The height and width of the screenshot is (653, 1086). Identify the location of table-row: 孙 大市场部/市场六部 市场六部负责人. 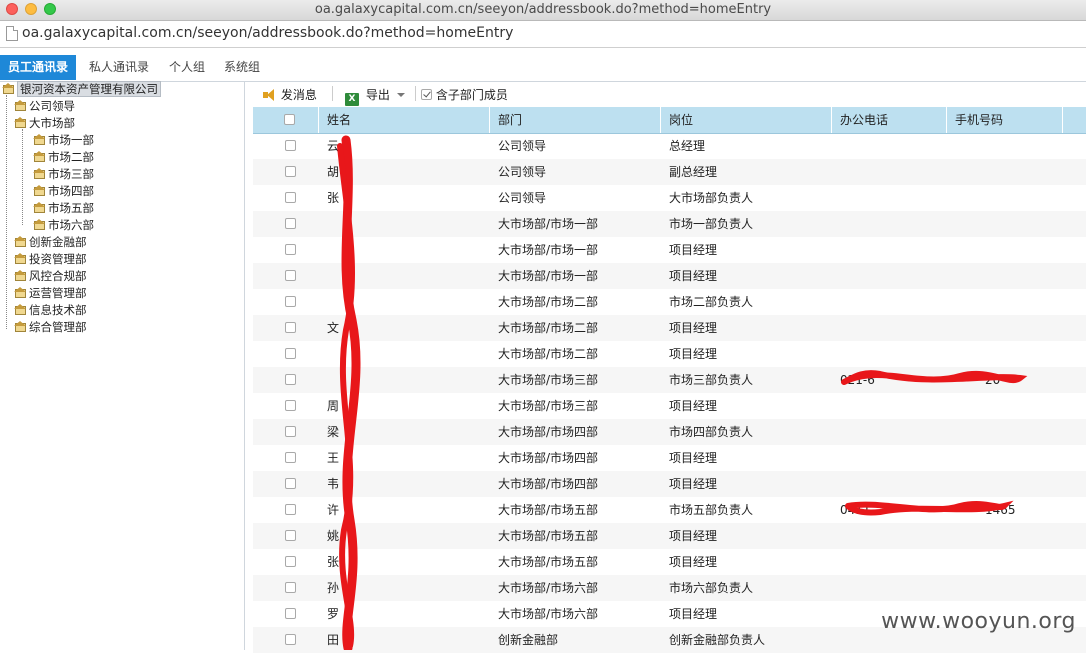
(669, 588).